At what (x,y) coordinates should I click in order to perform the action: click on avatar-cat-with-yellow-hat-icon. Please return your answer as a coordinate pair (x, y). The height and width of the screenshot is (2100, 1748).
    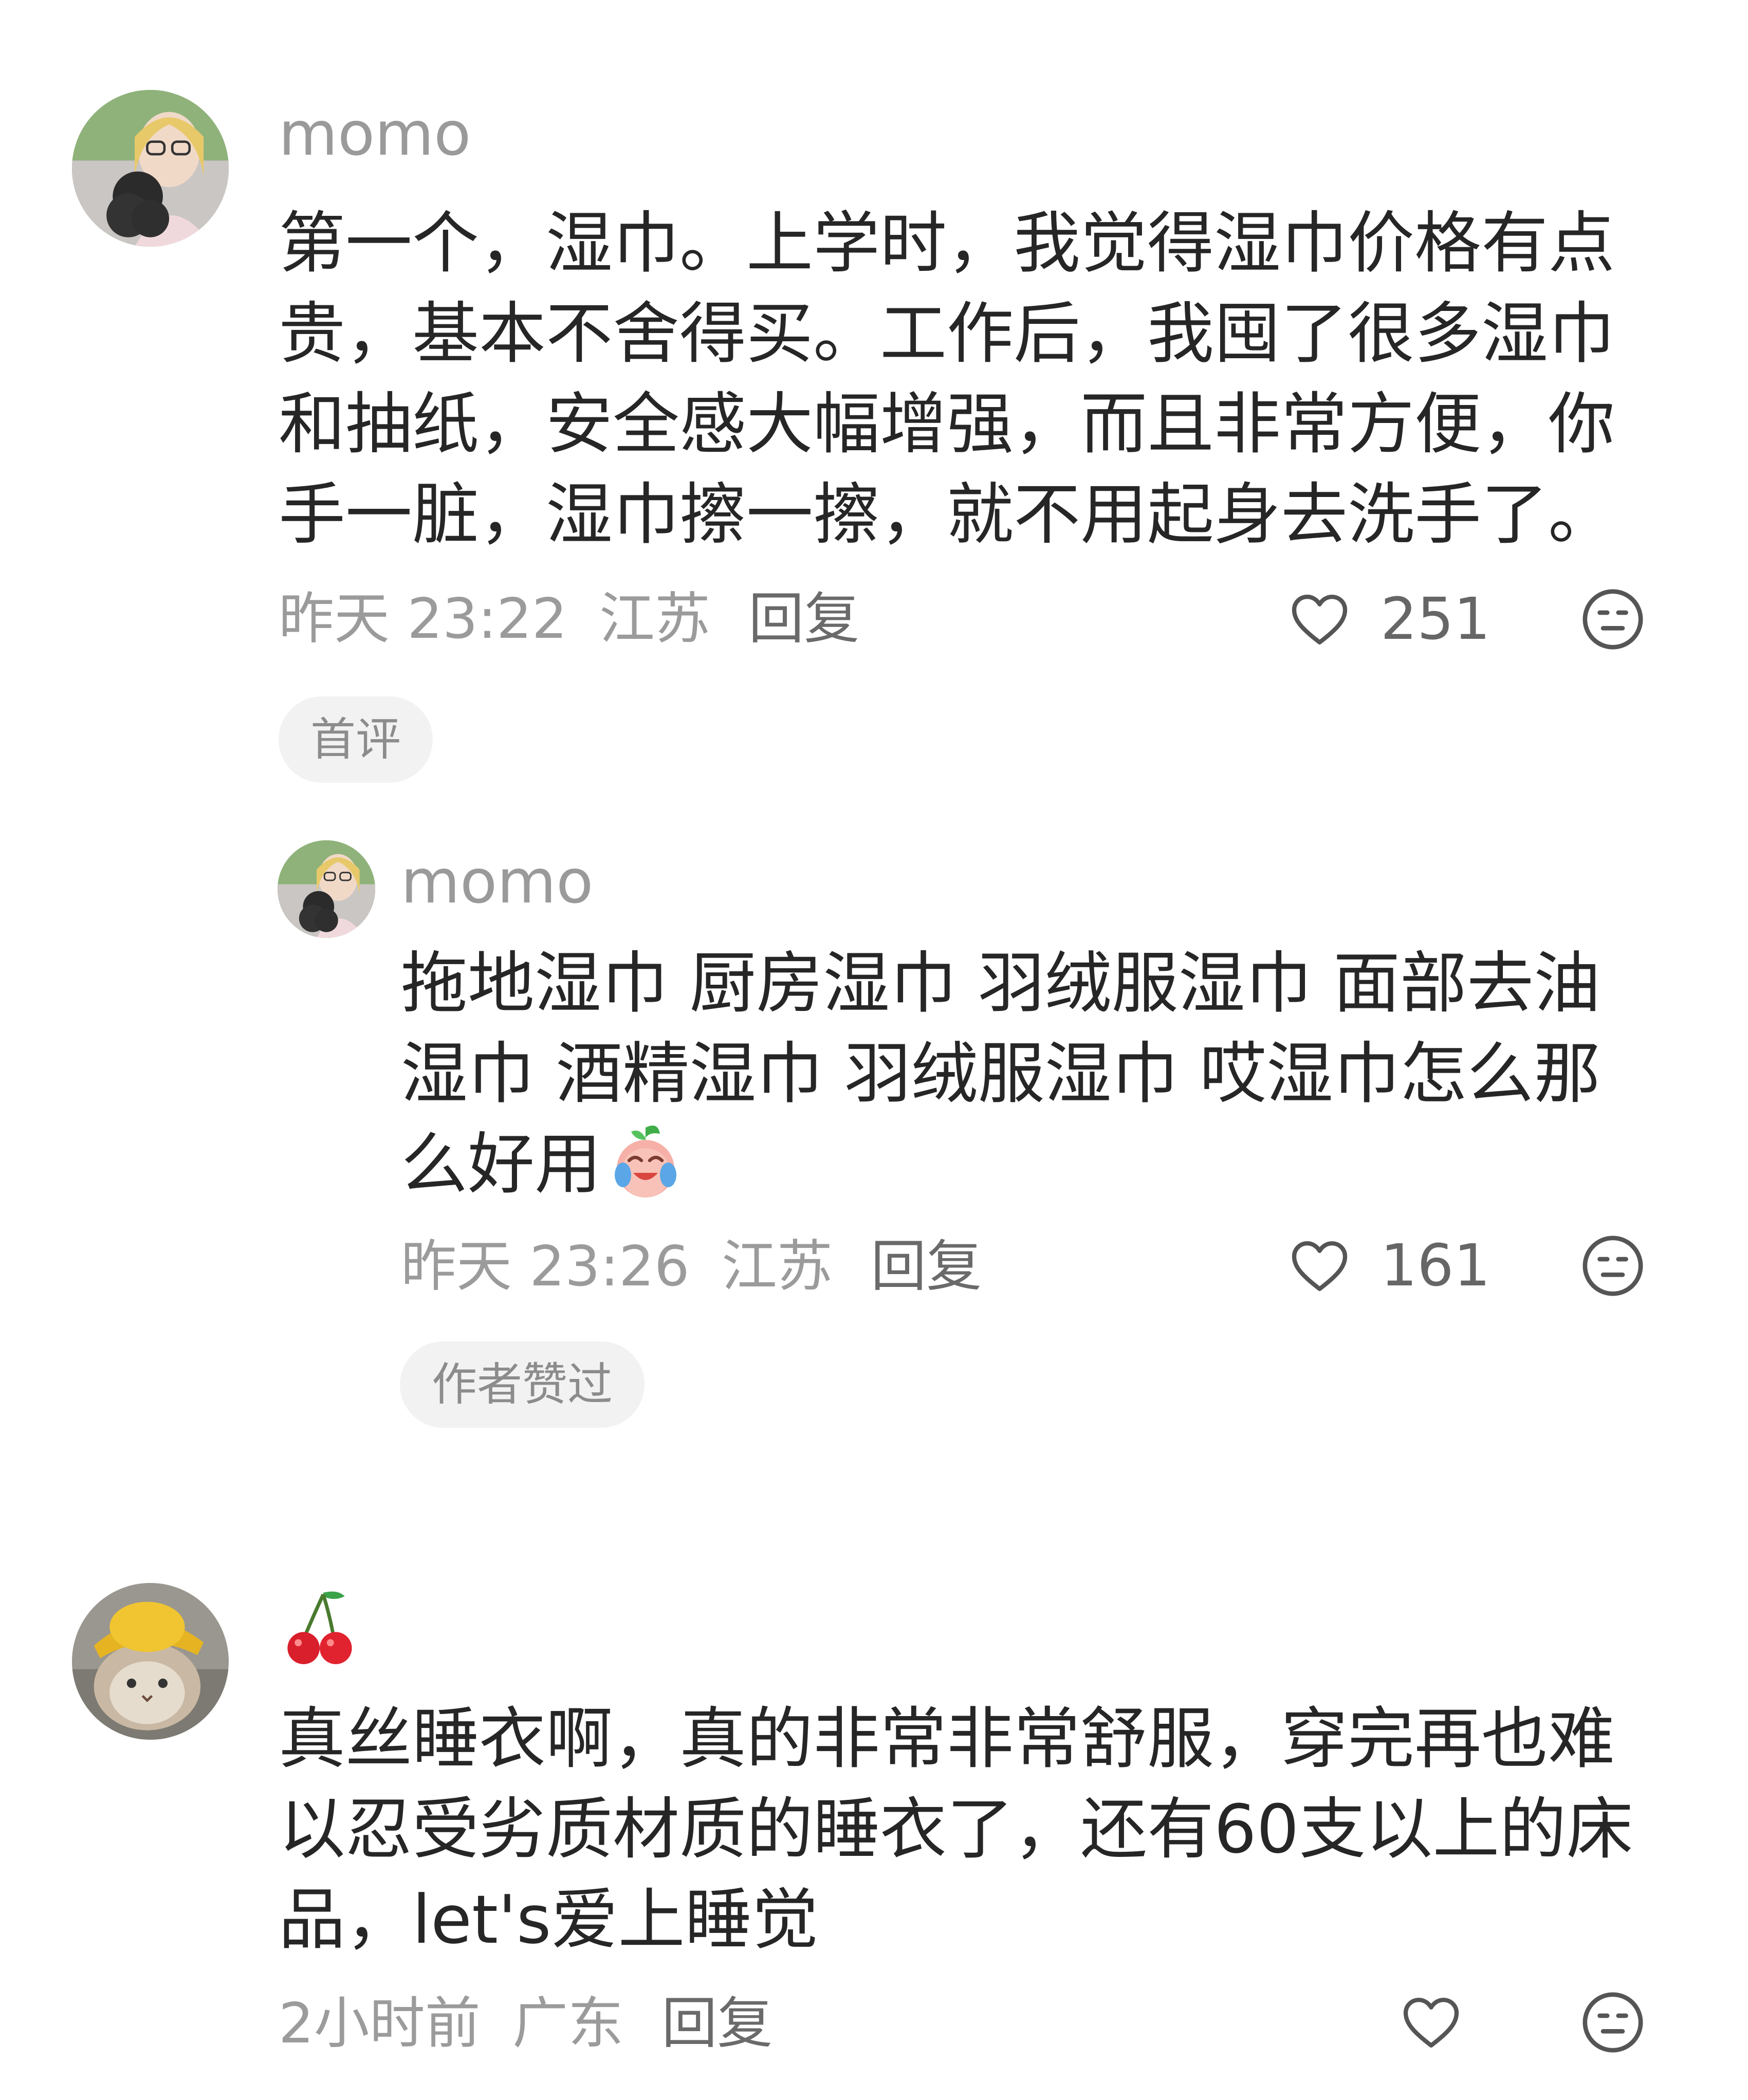
    Looking at the image, I should click on (150, 1661).